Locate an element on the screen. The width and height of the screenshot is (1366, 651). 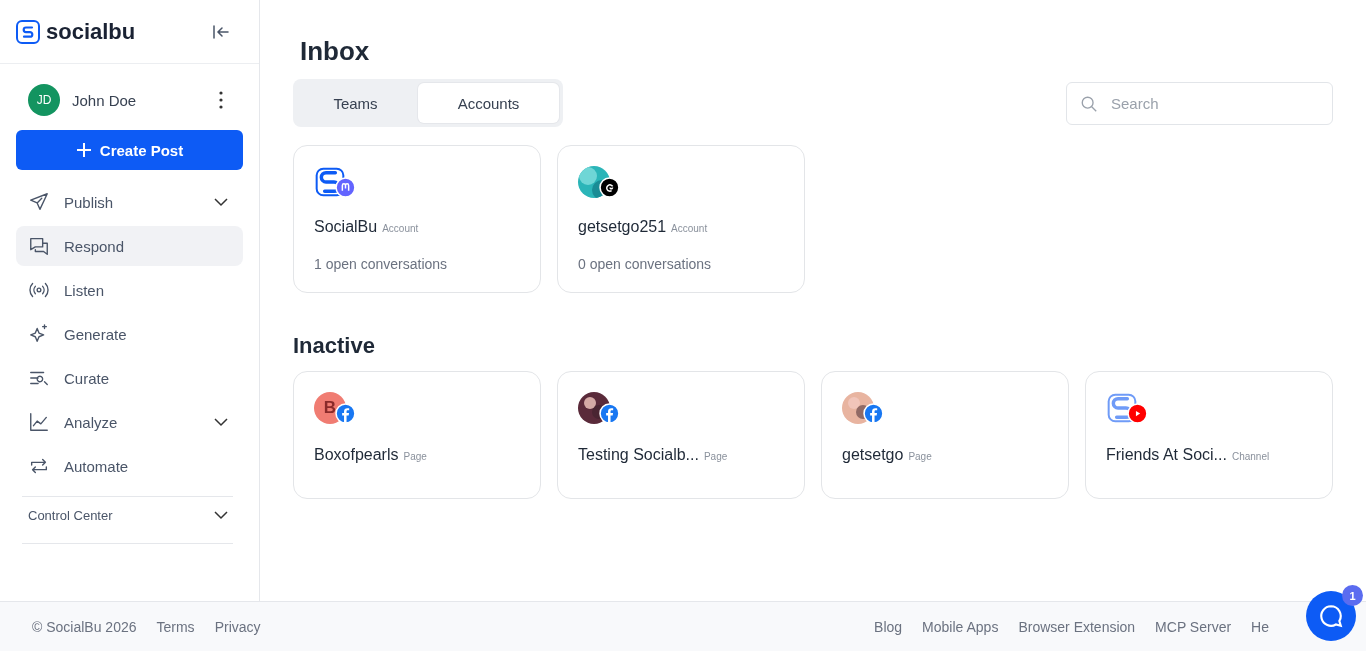
account-name: Boxofpearls is located at coordinates (356, 455).